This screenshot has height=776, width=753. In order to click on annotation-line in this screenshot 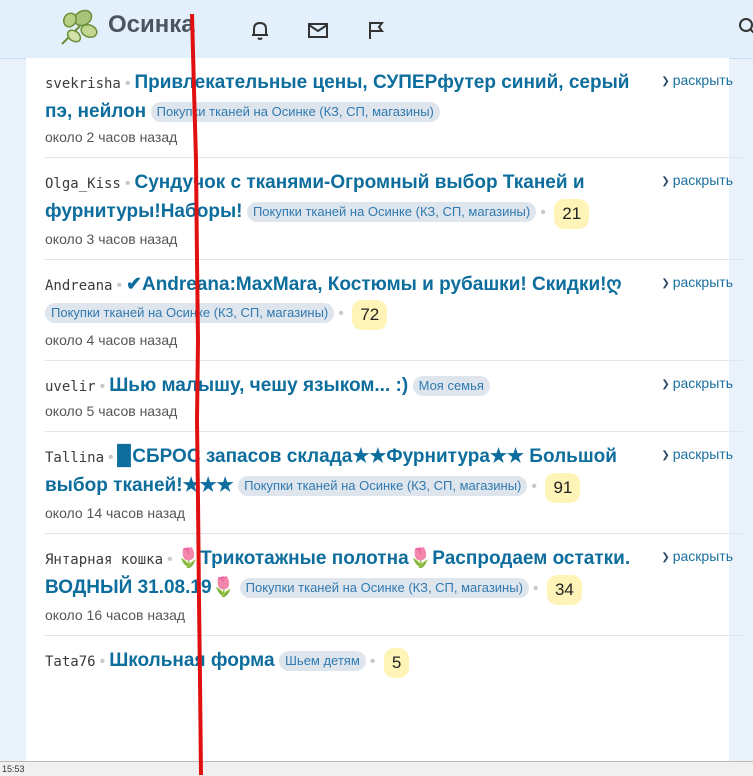, I will do `click(196, 394)`.